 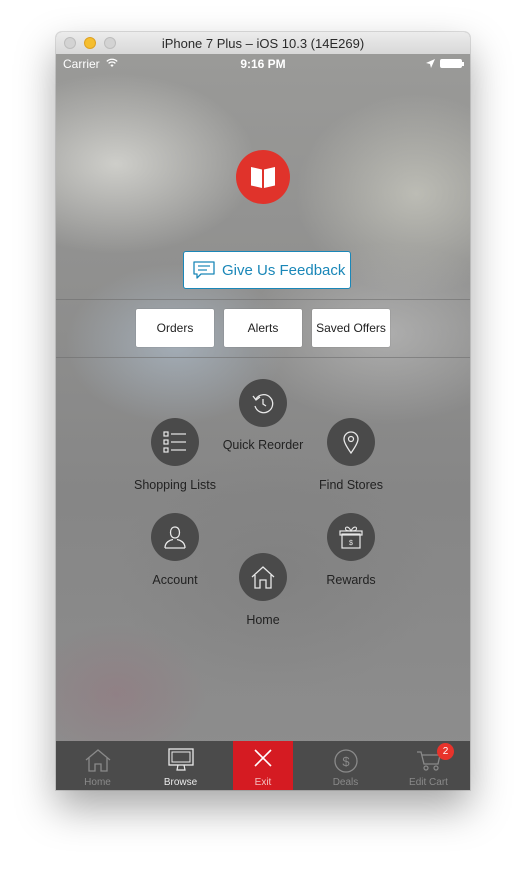 I want to click on cart-count-badge: 2, so click(x=445, y=751).